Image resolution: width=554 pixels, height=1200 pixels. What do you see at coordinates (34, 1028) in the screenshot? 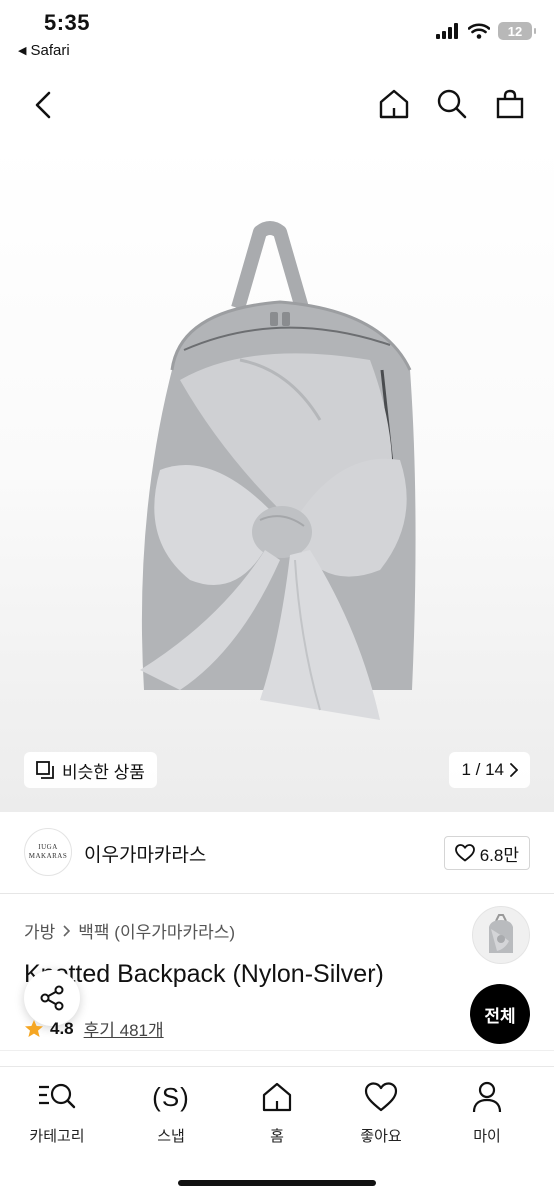
I see `star-icon` at bounding box center [34, 1028].